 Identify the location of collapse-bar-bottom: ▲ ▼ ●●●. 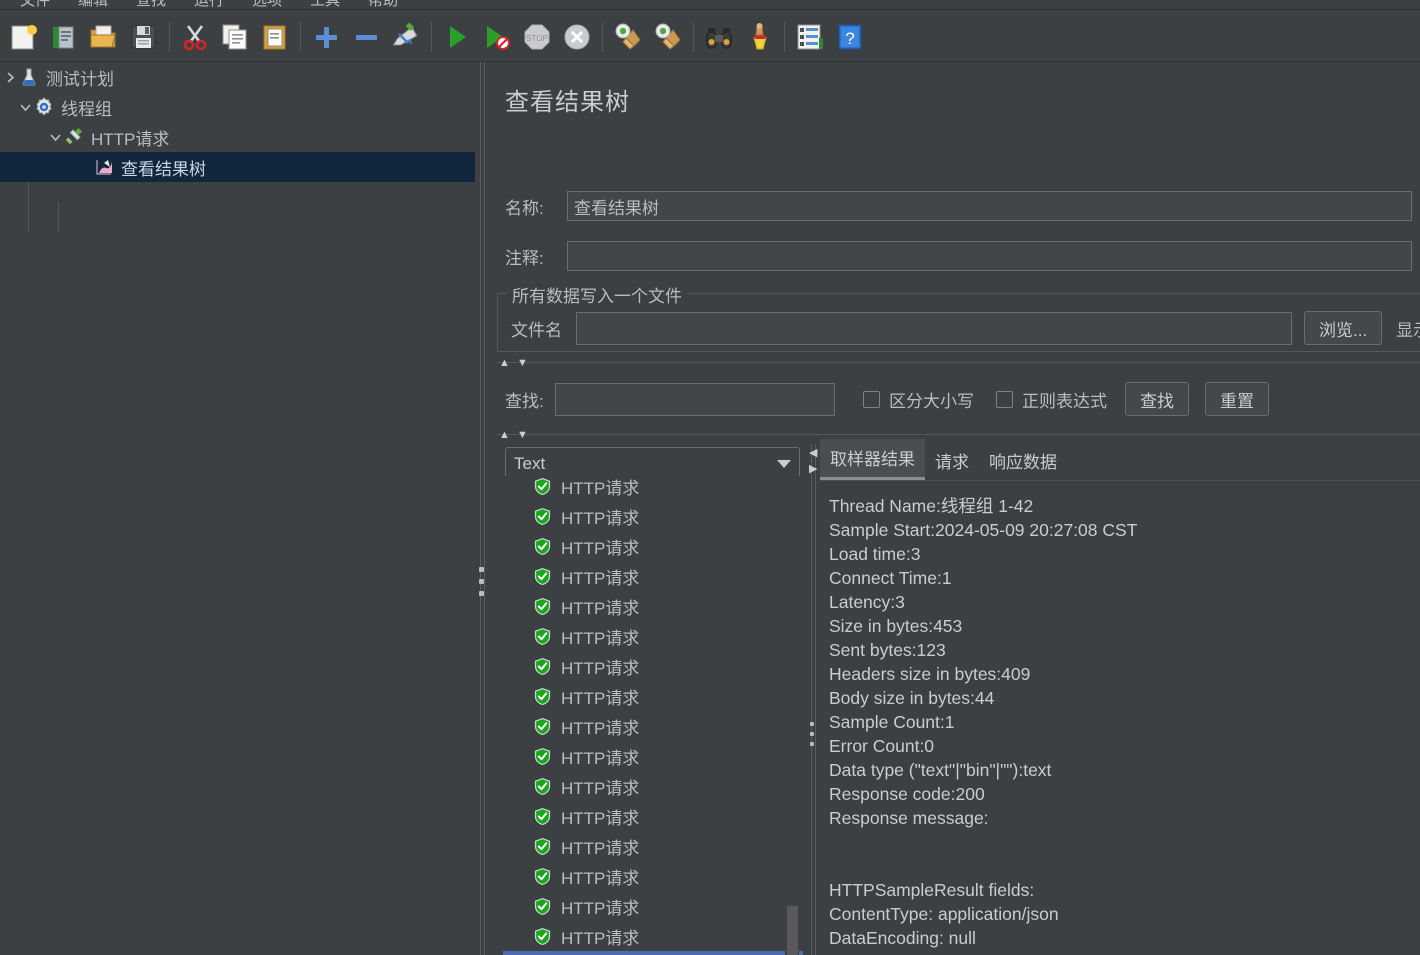
(958, 435).